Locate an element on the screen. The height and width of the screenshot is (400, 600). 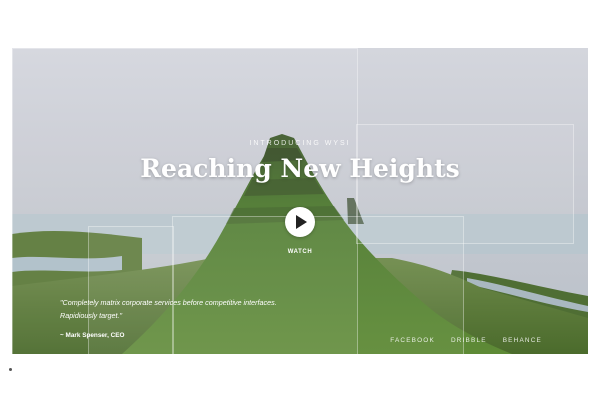
hero-eyebrow: INTRODUCING WYSI is located at coordinates (300, 143).